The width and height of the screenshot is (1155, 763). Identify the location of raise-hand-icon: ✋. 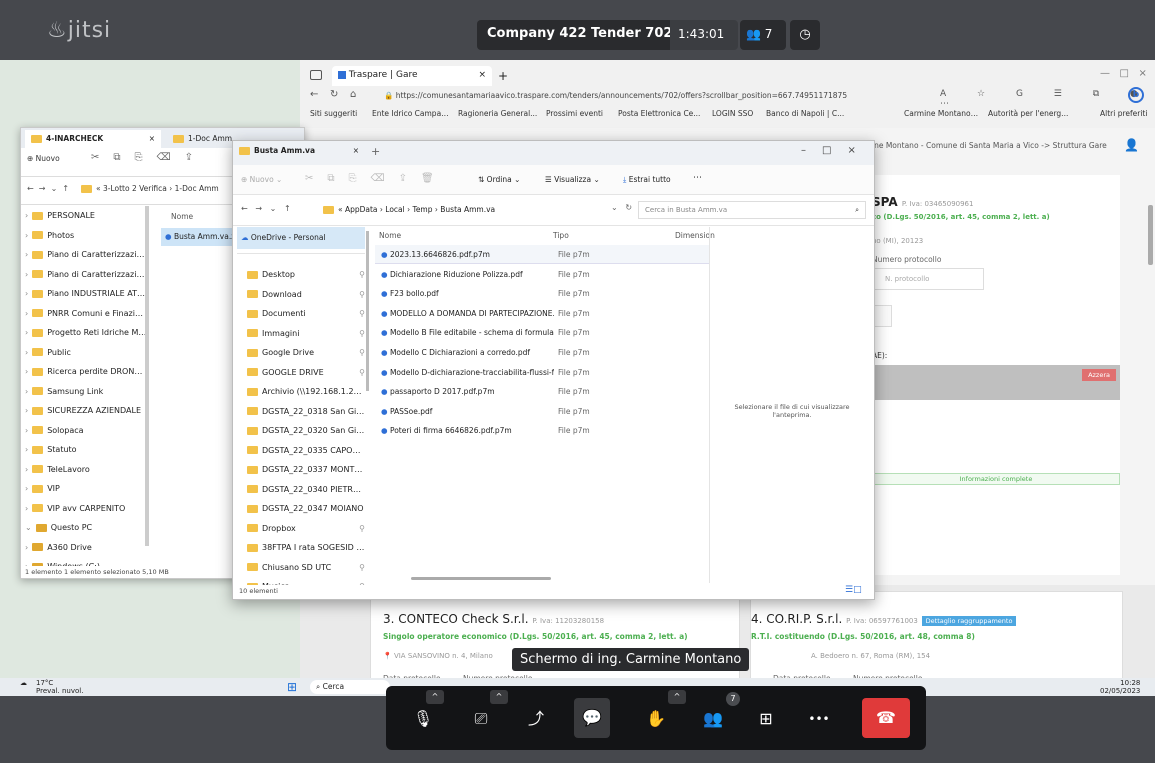
(656, 719).